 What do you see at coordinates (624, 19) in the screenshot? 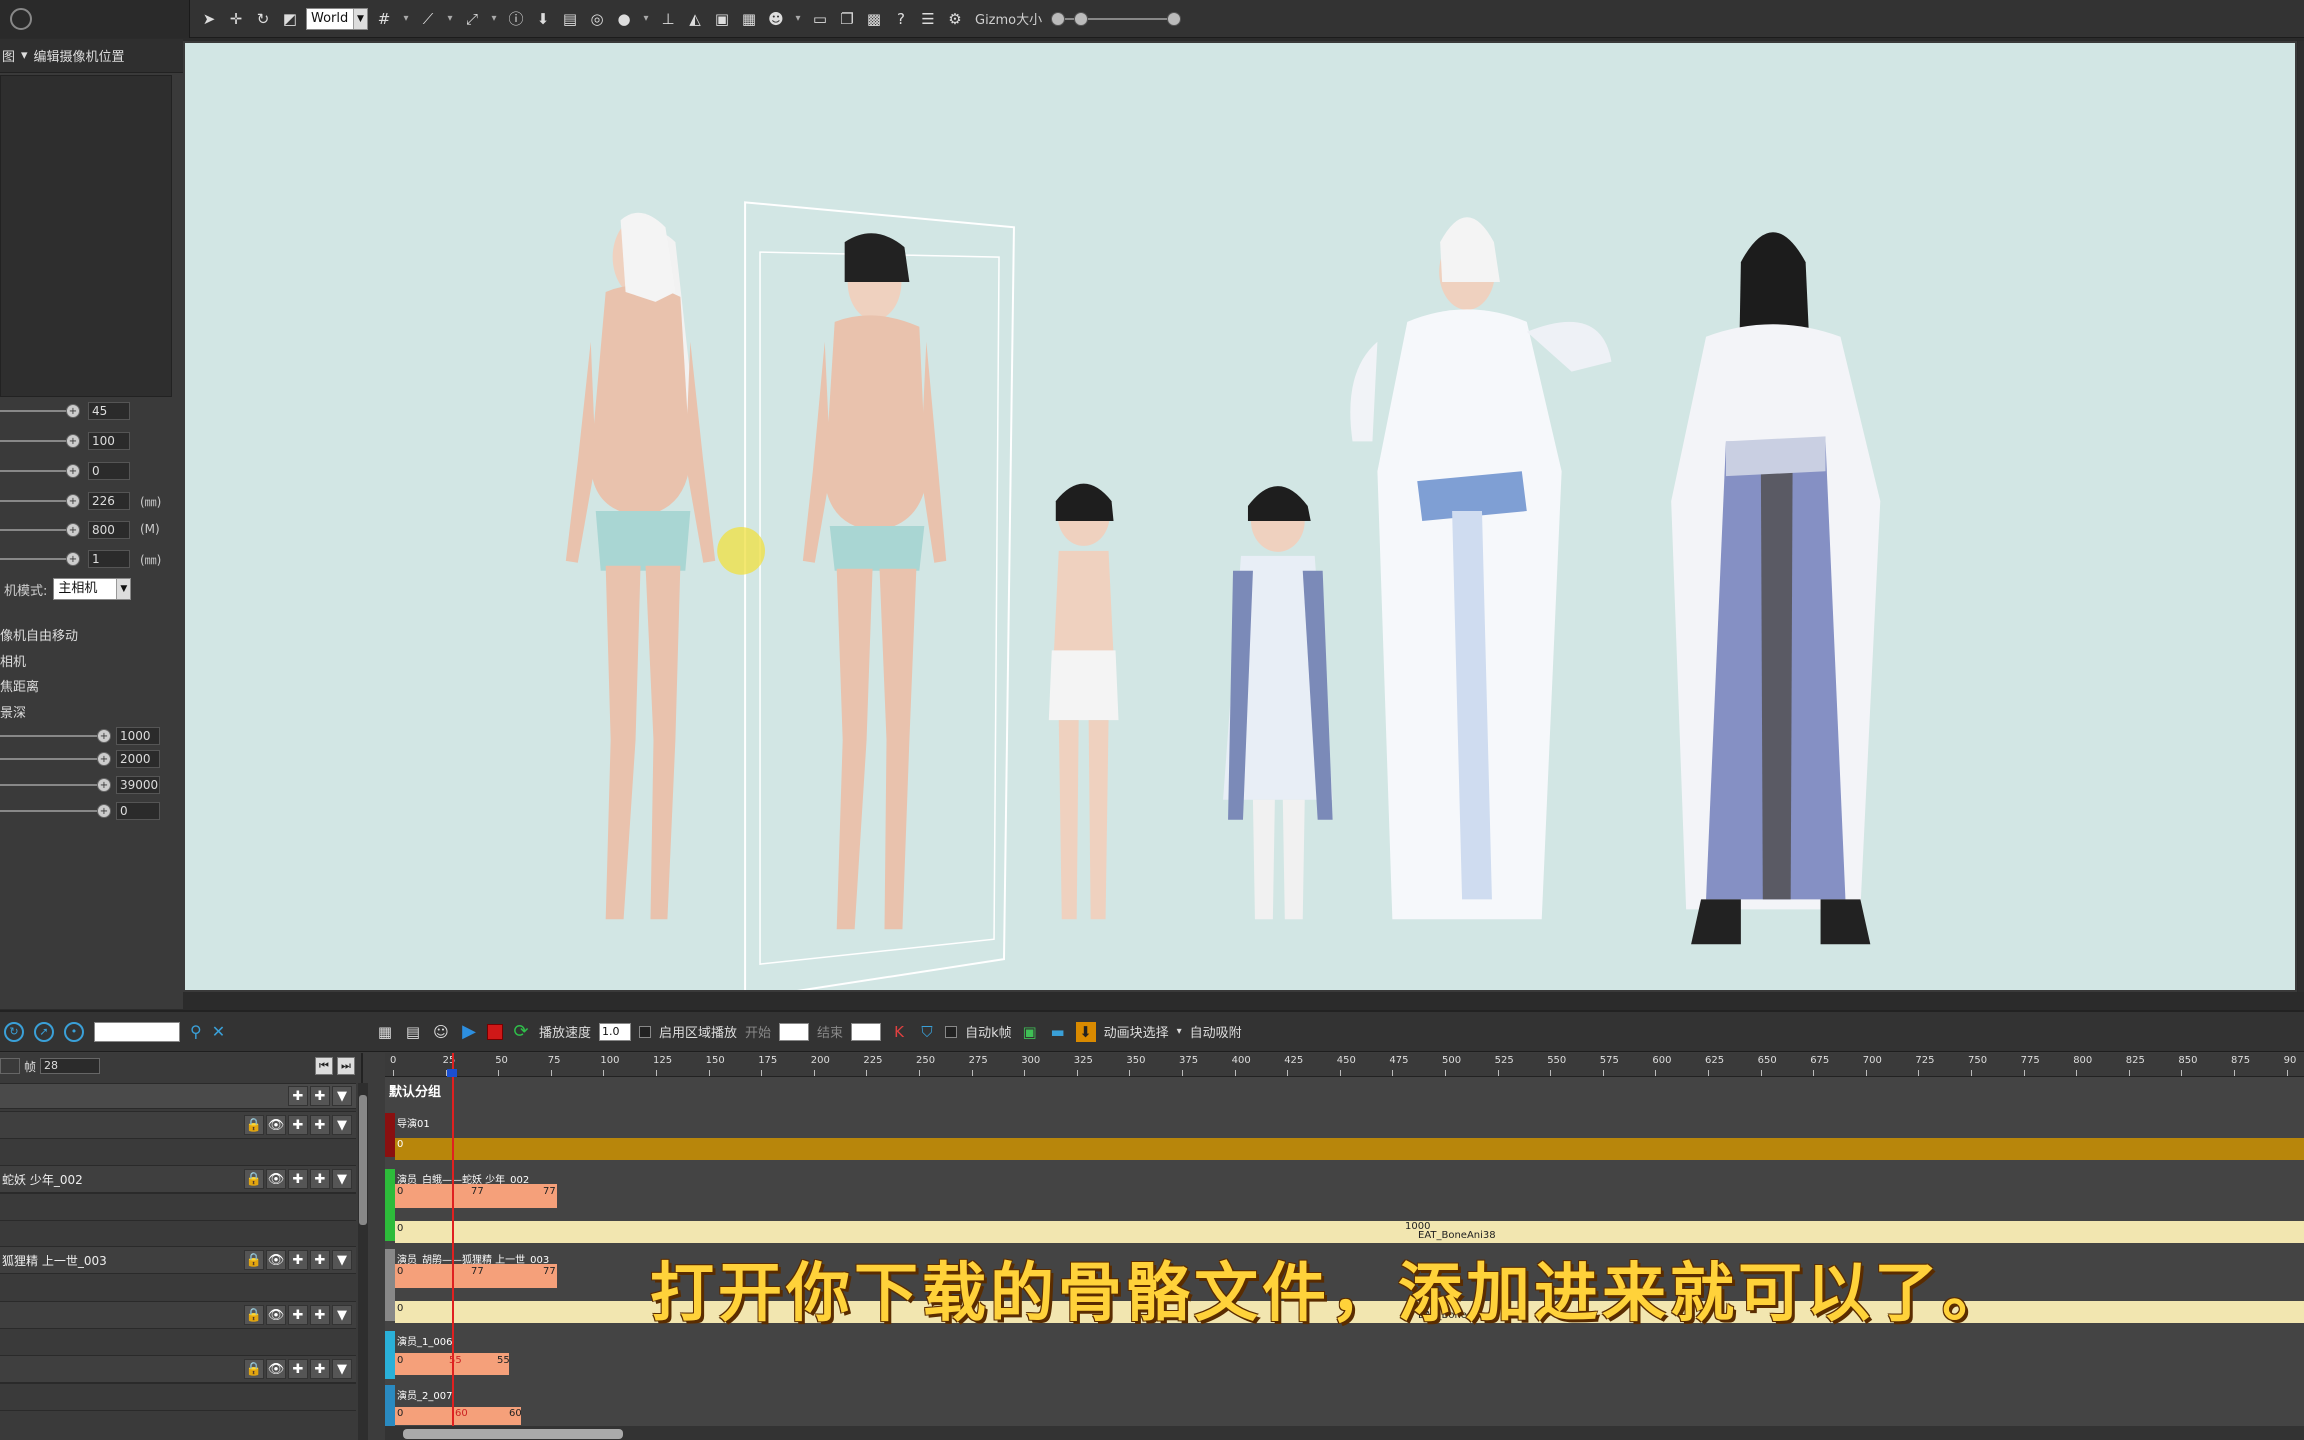
I see `light-icon: ●` at bounding box center [624, 19].